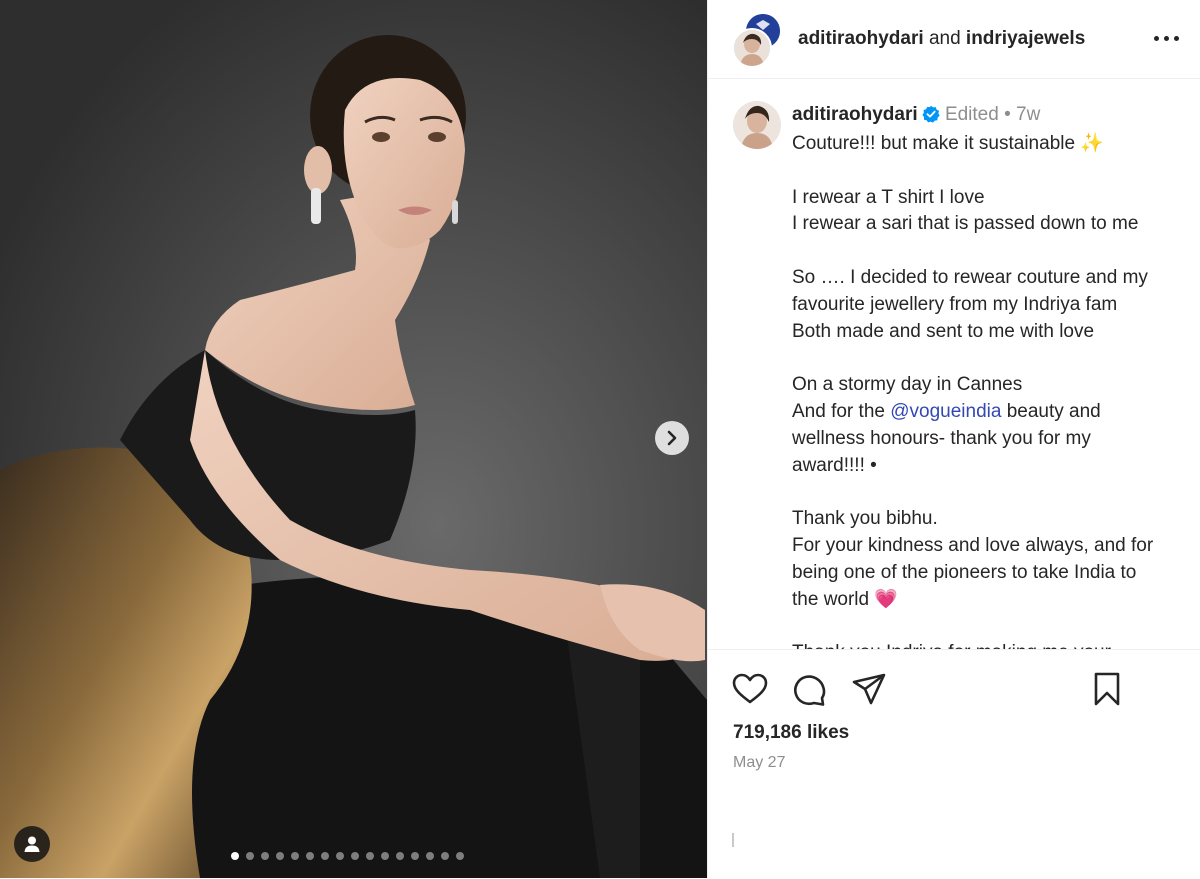 The width and height of the screenshot is (1200, 879). I want to click on caption-line: I rewear a T shirt I love, so click(888, 197).